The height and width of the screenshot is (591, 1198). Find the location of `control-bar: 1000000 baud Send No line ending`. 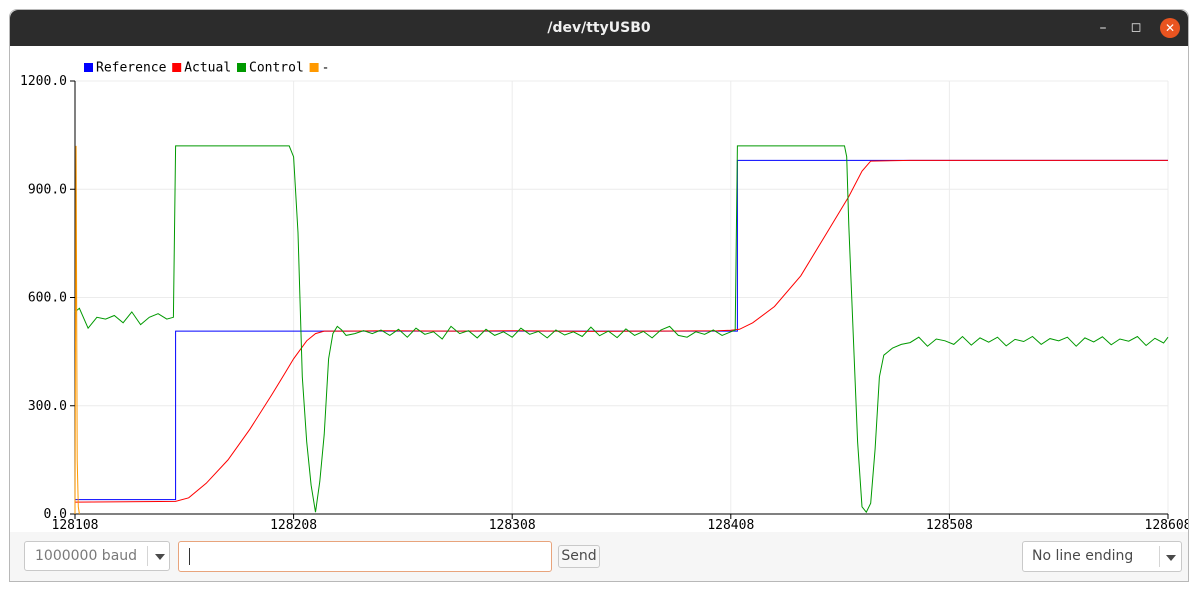

control-bar: 1000000 baud Send No line ending is located at coordinates (599, 556).